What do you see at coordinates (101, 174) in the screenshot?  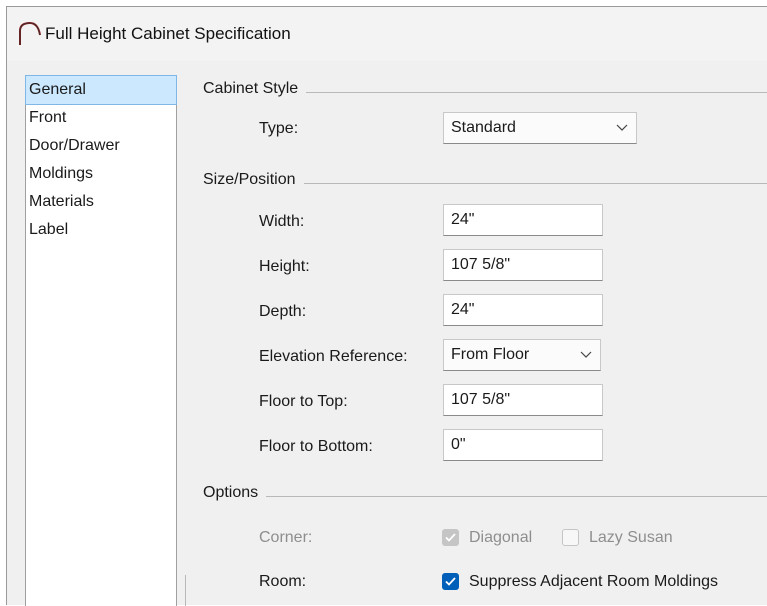 I see `nav-item-moldings: Moldings` at bounding box center [101, 174].